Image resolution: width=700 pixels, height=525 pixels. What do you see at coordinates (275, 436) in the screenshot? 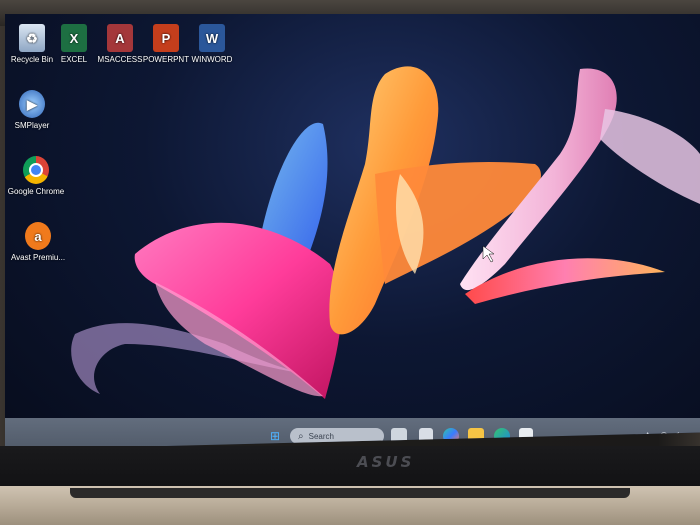
I see `start-icon: ⊞` at bounding box center [275, 436].